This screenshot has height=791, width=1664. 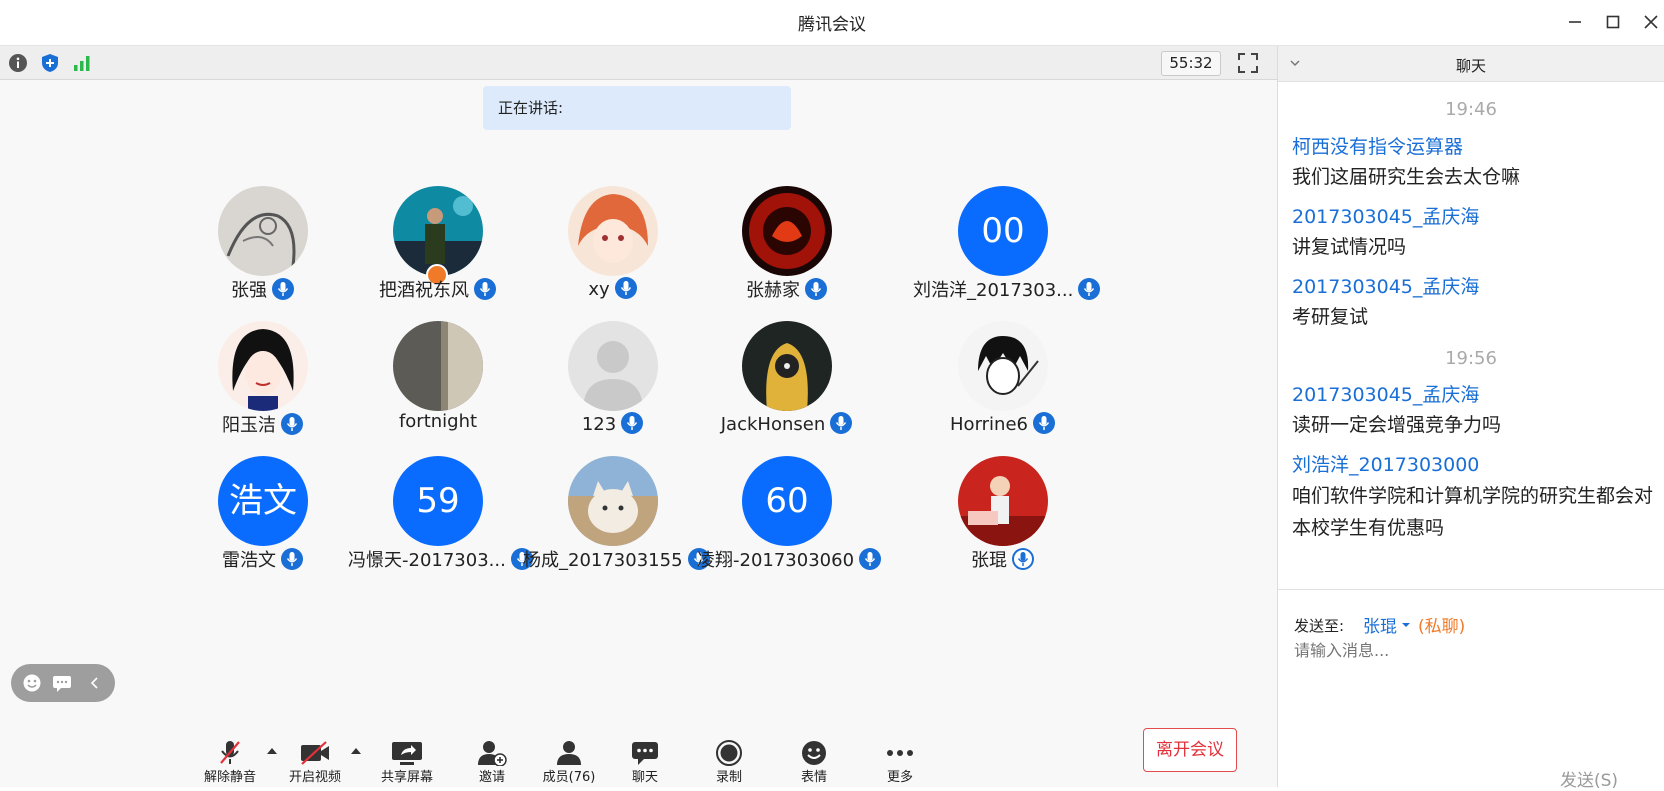 I want to click on emoji-label: 表情, so click(x=813, y=777).